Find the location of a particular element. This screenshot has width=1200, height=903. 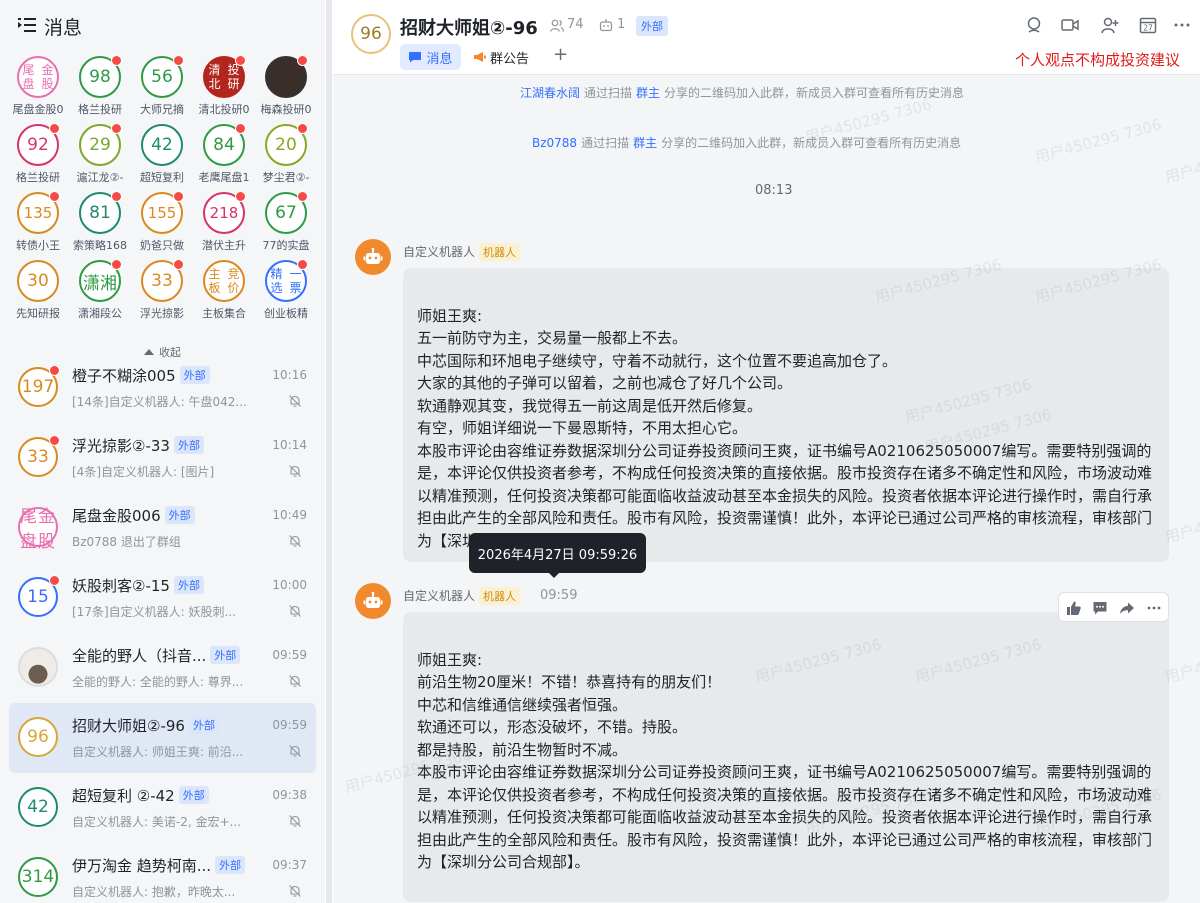

members-icon is located at coordinates (557, 25).